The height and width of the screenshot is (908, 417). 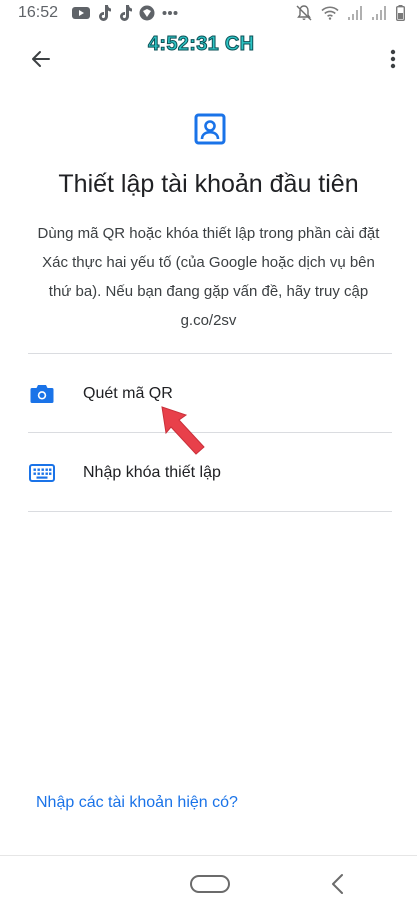 What do you see at coordinates (147, 13) in the screenshot?
I see `vpn-icon` at bounding box center [147, 13].